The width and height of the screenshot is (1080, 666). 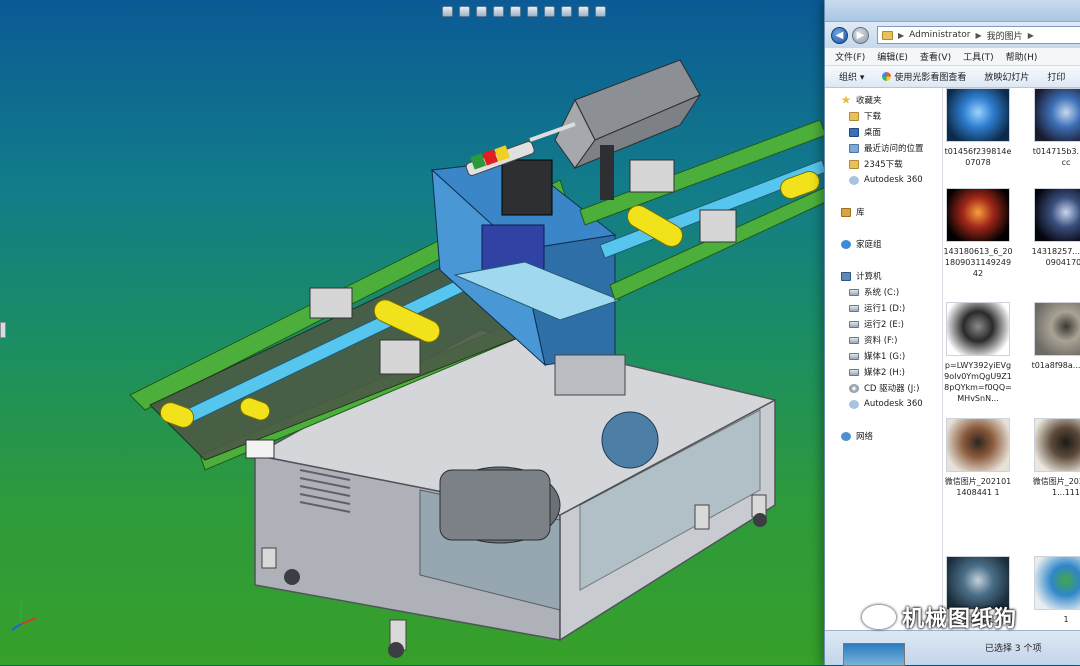 I want to click on file-thumbnail: 微信图片_2021011...111, so click(x=1055, y=458).